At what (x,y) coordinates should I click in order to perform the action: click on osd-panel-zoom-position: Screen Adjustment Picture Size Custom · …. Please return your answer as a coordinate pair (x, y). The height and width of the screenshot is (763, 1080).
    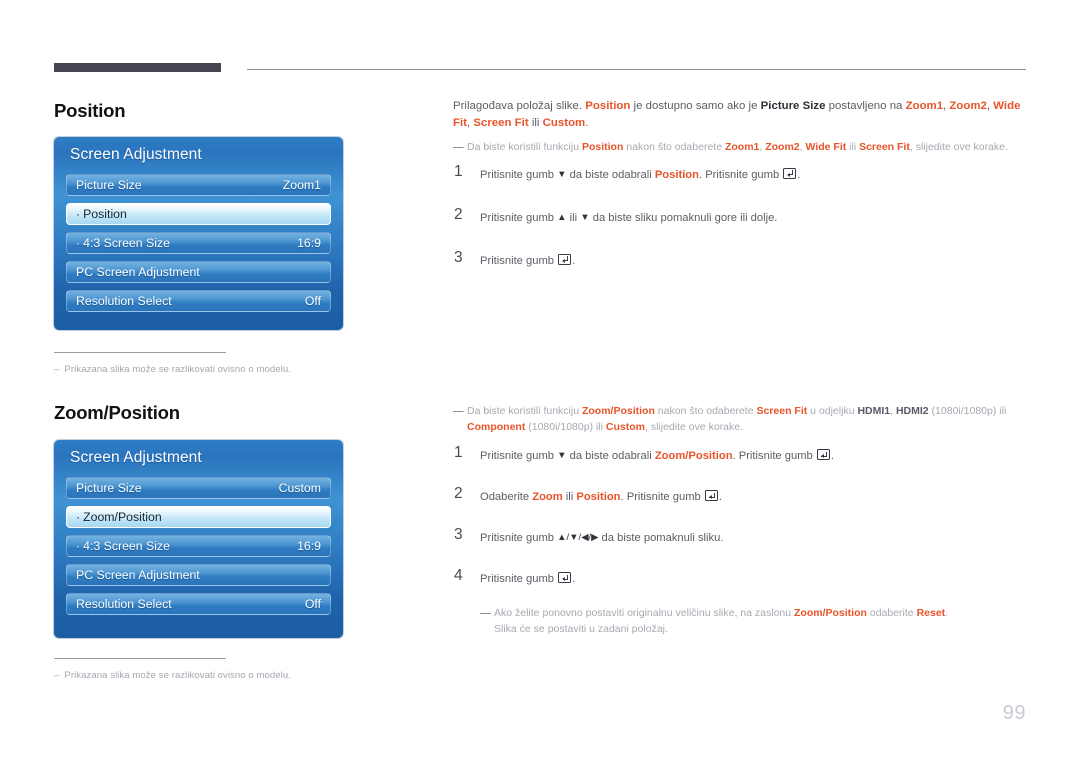
    Looking at the image, I should click on (198, 539).